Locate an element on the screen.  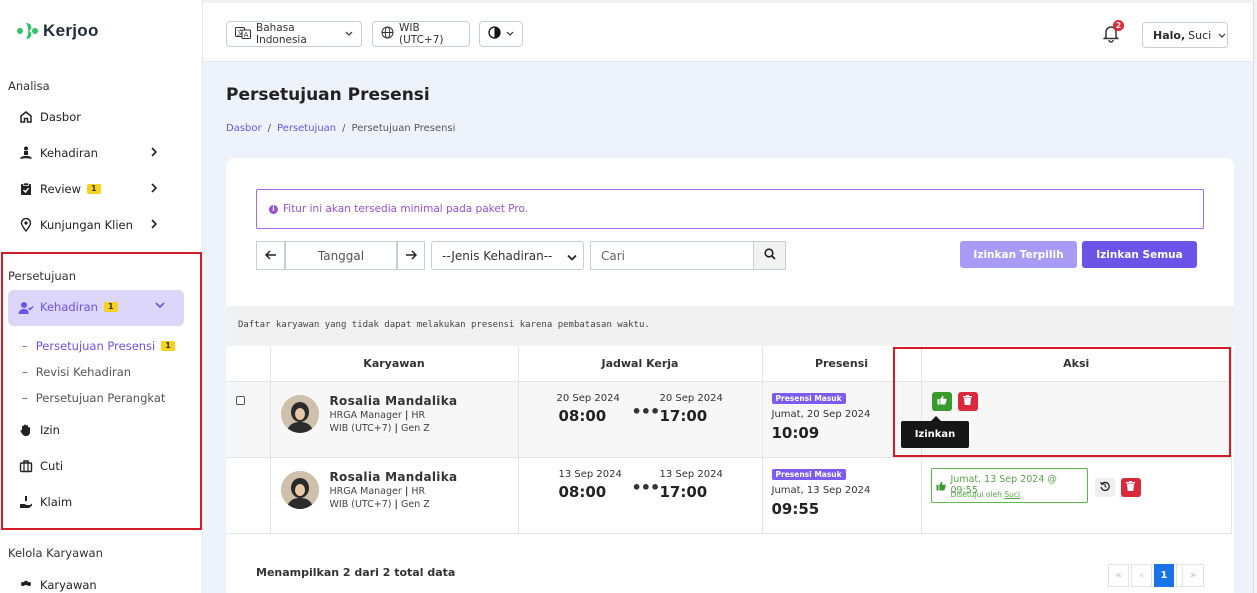
user-menu: Halo, Suci is located at coordinates (1185, 35).